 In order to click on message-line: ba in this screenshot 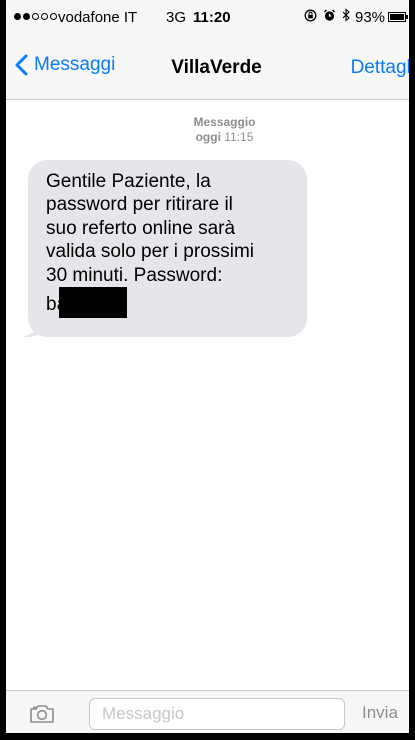, I will do `click(169, 303)`.